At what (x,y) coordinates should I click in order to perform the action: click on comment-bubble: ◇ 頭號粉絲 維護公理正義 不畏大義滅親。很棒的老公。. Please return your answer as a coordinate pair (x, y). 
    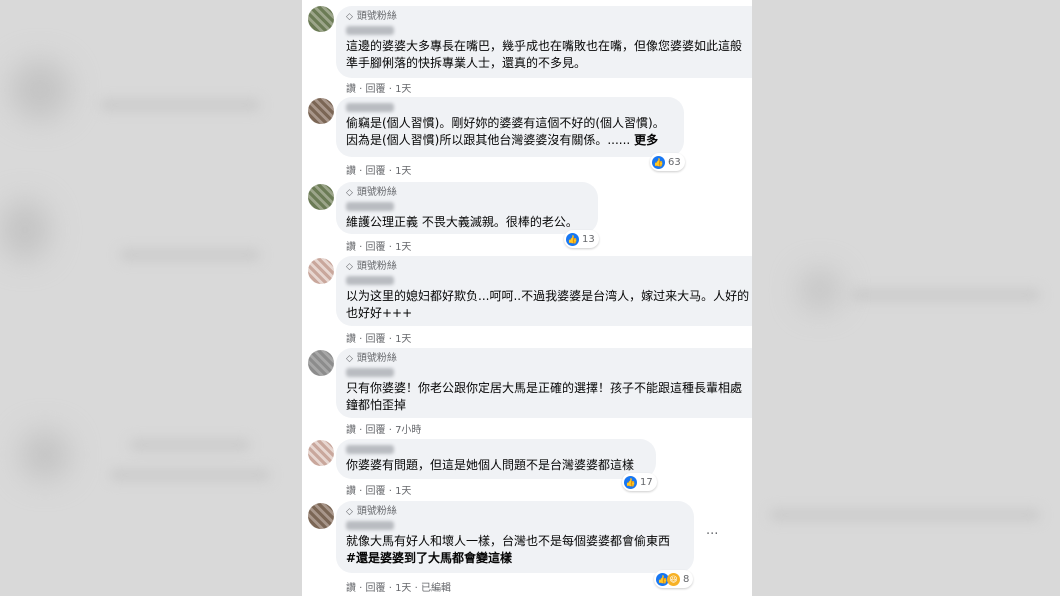
    Looking at the image, I should click on (467, 208).